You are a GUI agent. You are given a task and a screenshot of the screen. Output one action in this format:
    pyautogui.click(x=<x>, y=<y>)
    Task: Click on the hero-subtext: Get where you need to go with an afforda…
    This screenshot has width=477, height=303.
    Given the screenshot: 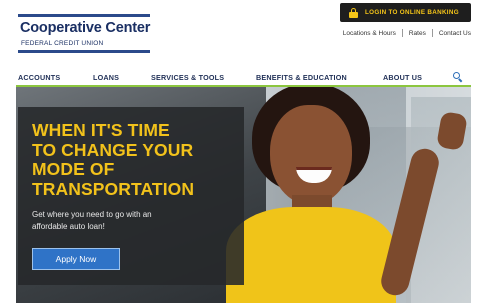 What is the action you would take?
    pyautogui.click(x=92, y=220)
    